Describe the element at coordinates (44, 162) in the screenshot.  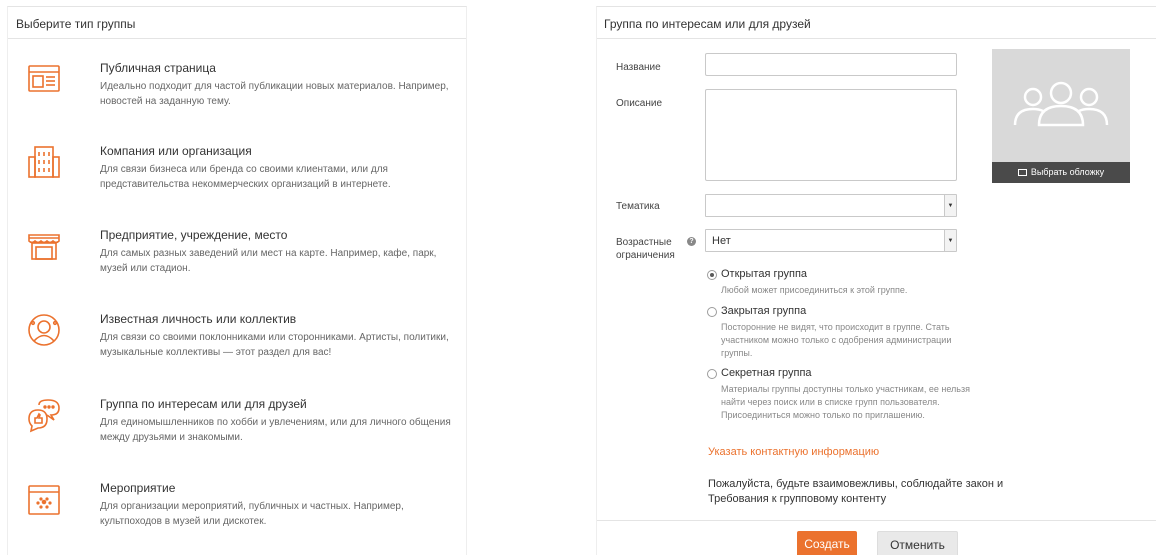
I see `company-building-icon` at that location.